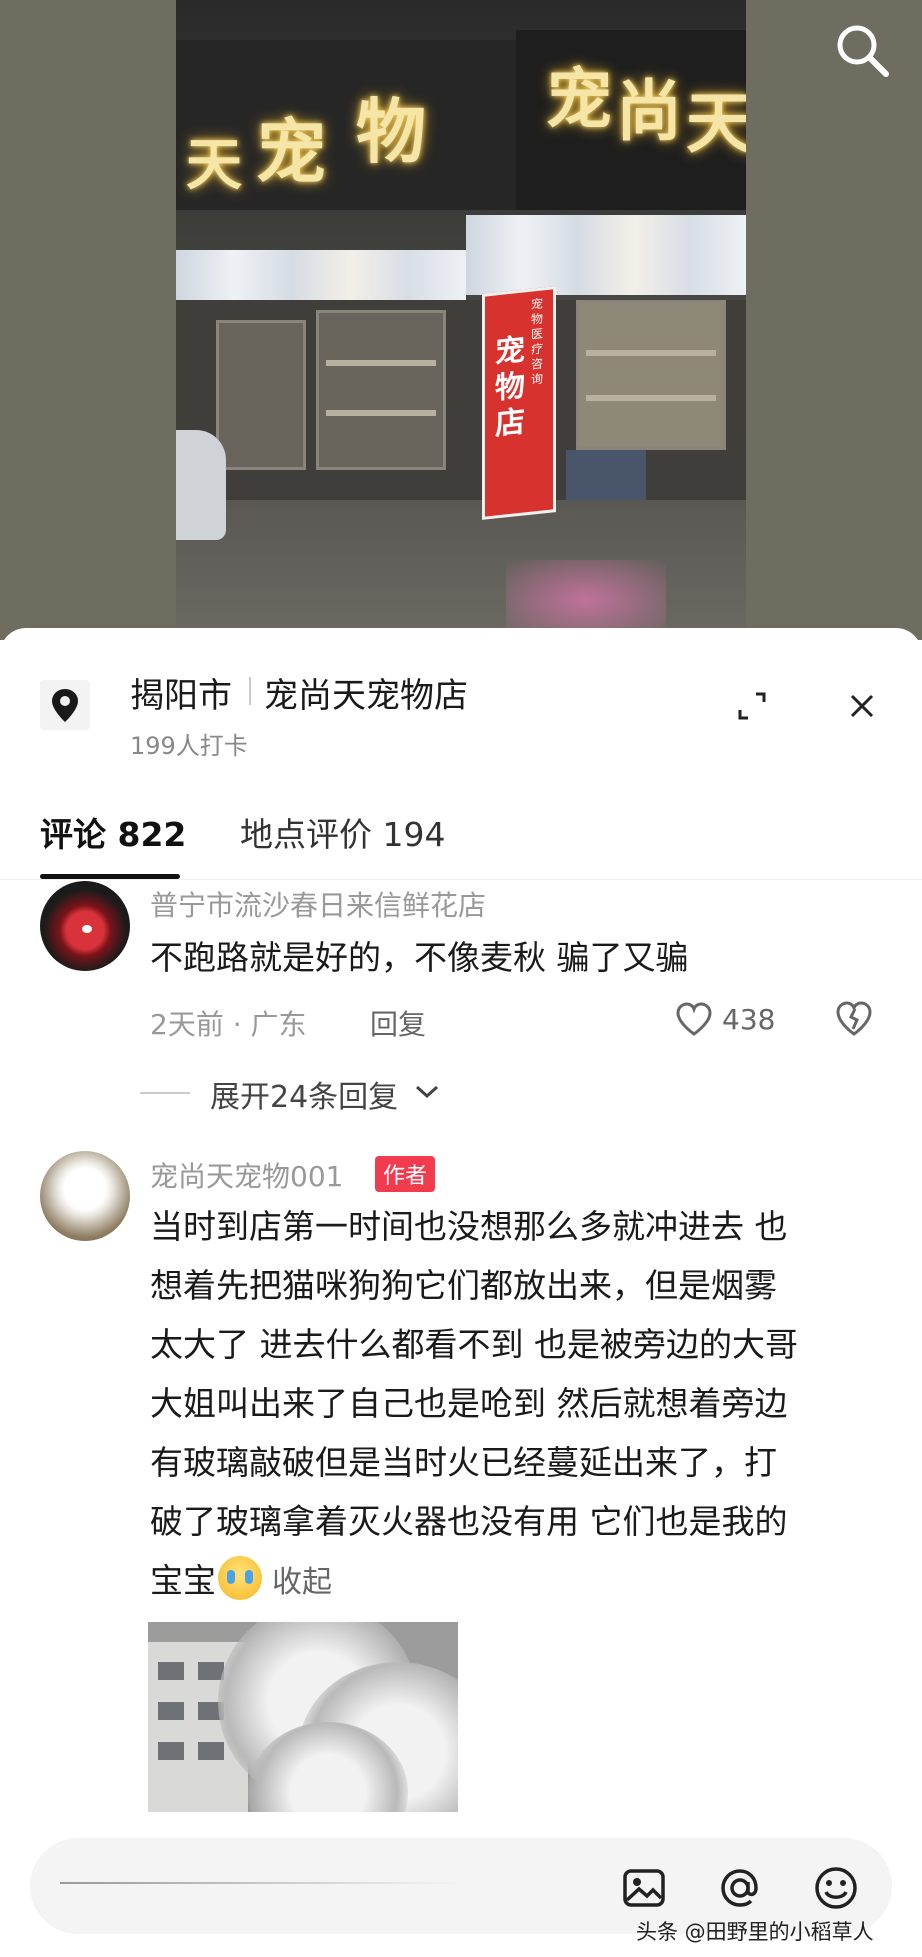 The image size is (922, 1957). I want to click on comment-text-line: 太大了 进去什么都看不到 也是被旁边的大哥, so click(474, 1344).